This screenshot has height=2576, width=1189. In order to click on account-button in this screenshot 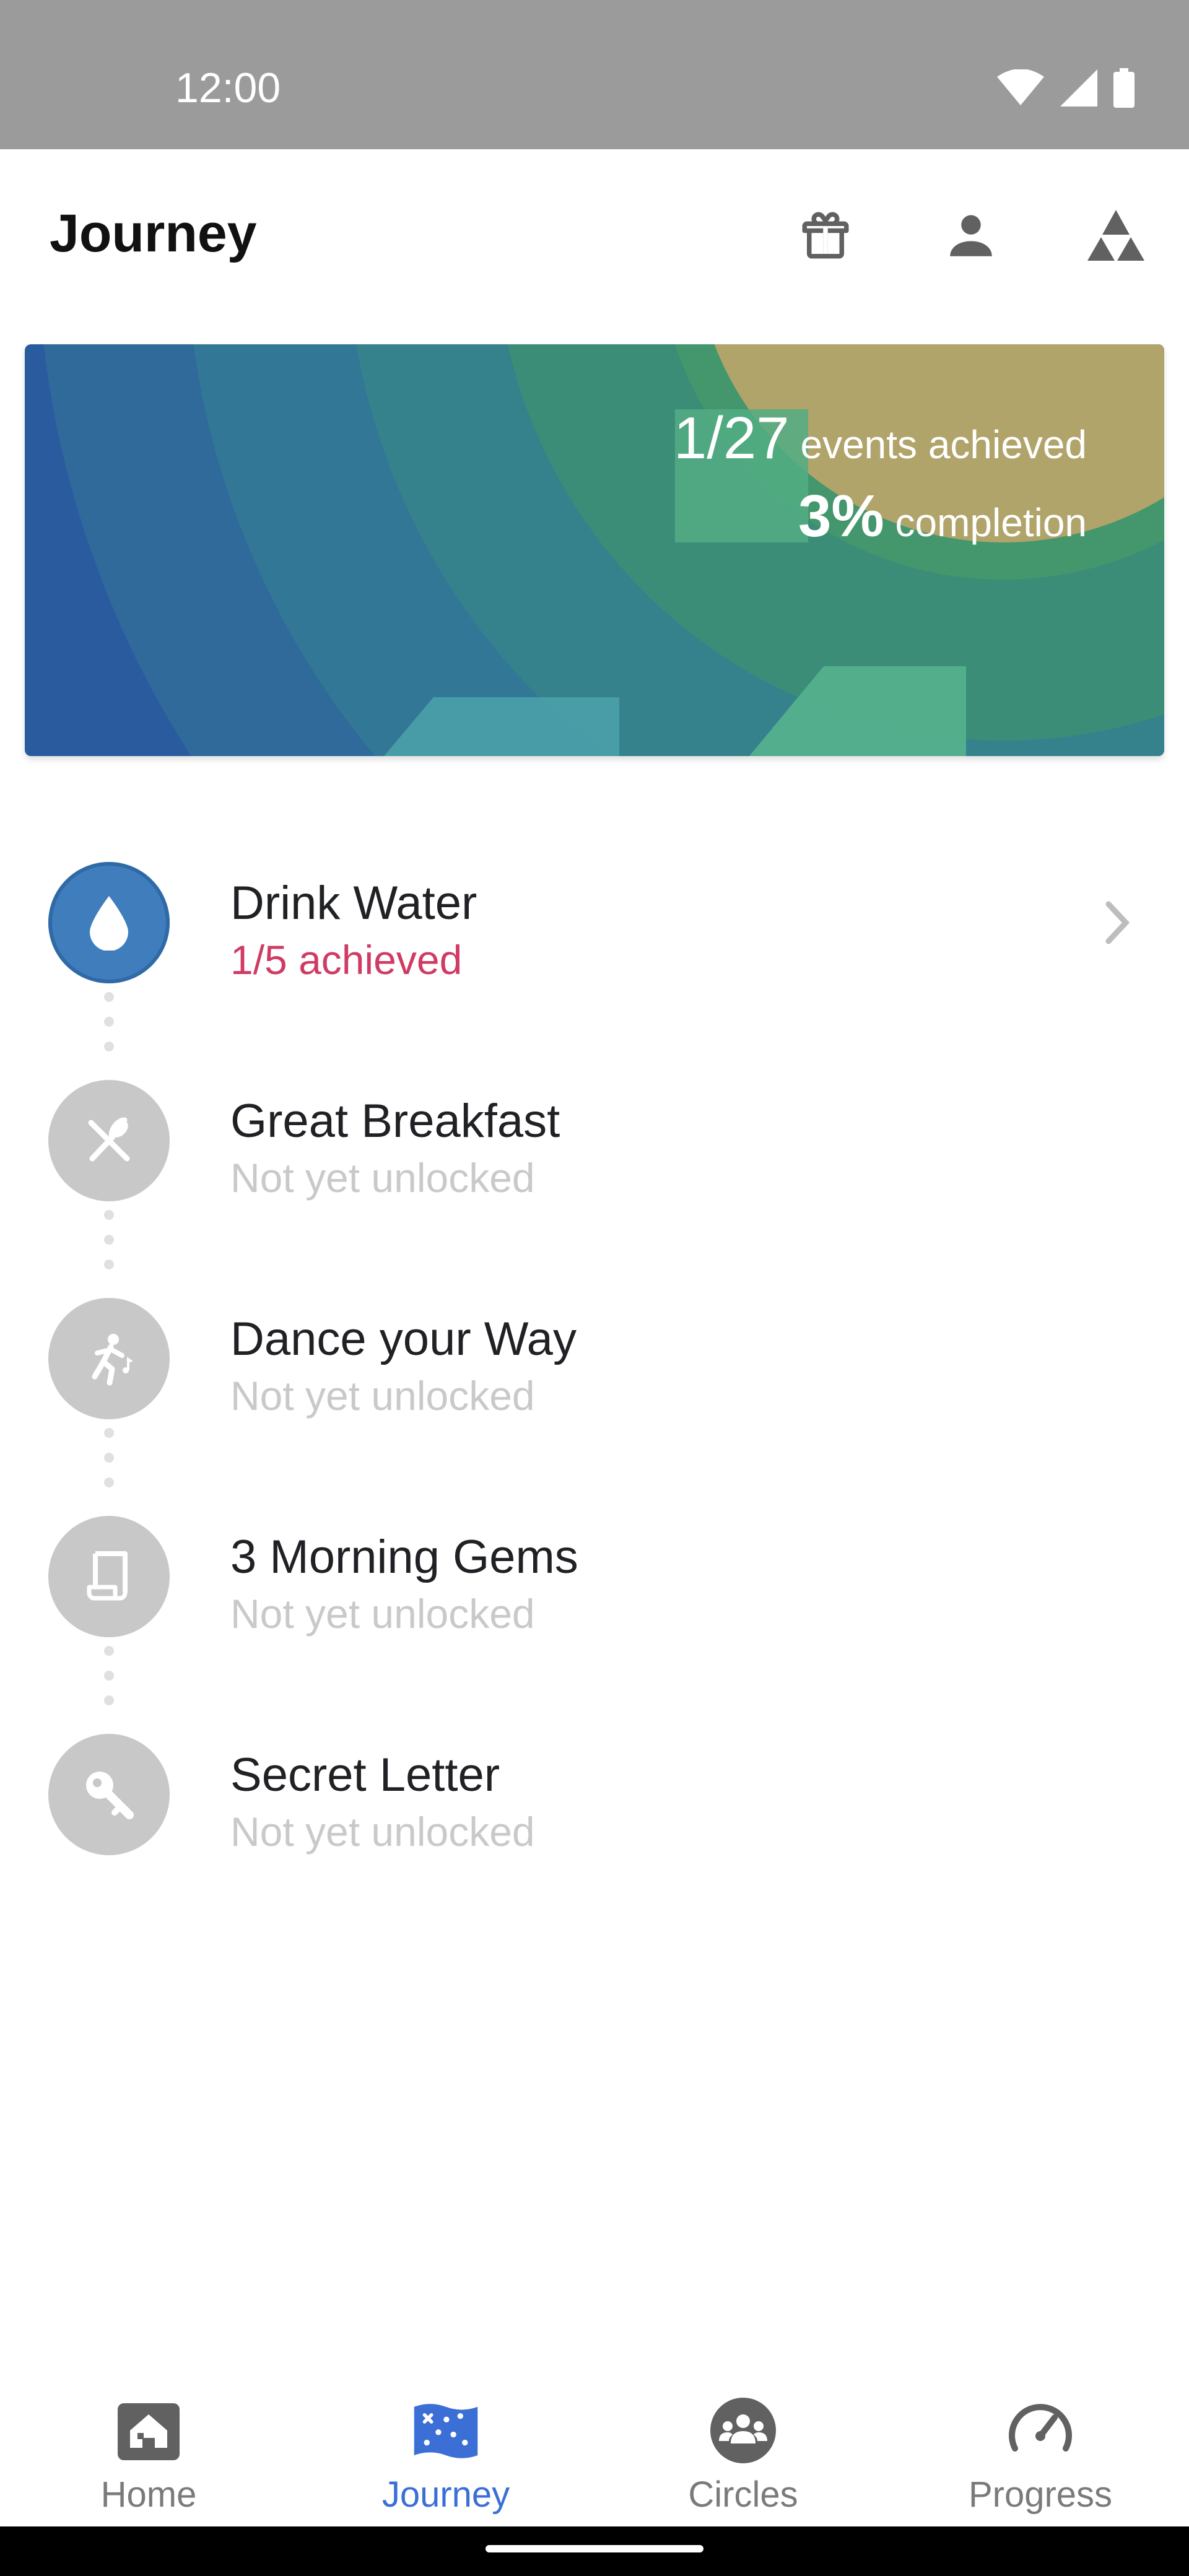, I will do `click(971, 235)`.